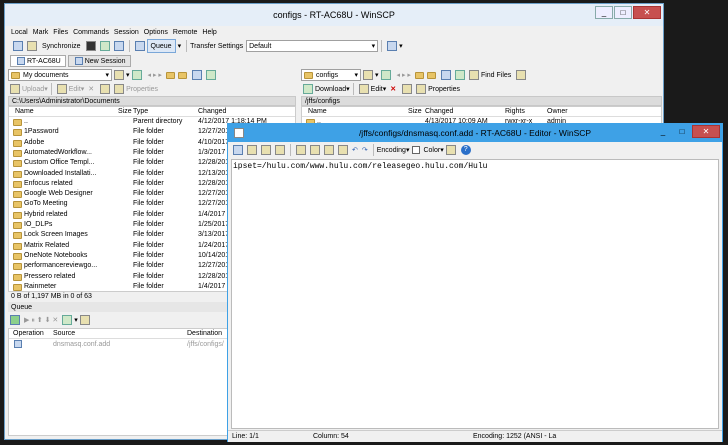 This screenshot has height=445, width=728. What do you see at coordinates (123, 334) in the screenshot?
I see `queue-column-headers: Operation Source Destination` at bounding box center [123, 334].